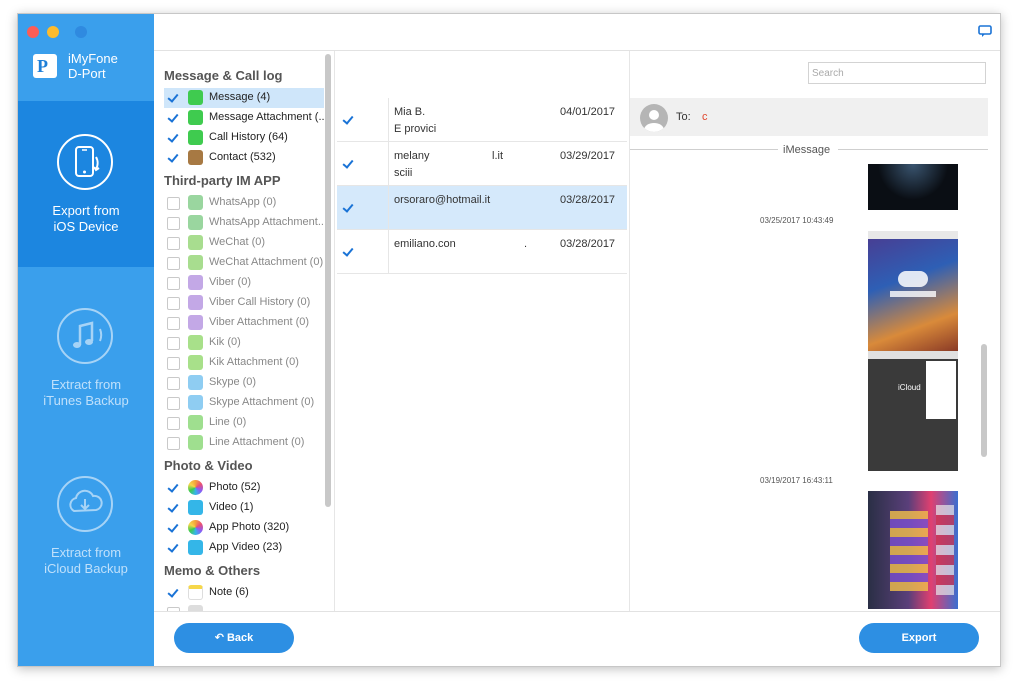 Image resolution: width=1016 pixels, height=686 pixels. I want to click on category-item-note: Note (6), so click(244, 593).